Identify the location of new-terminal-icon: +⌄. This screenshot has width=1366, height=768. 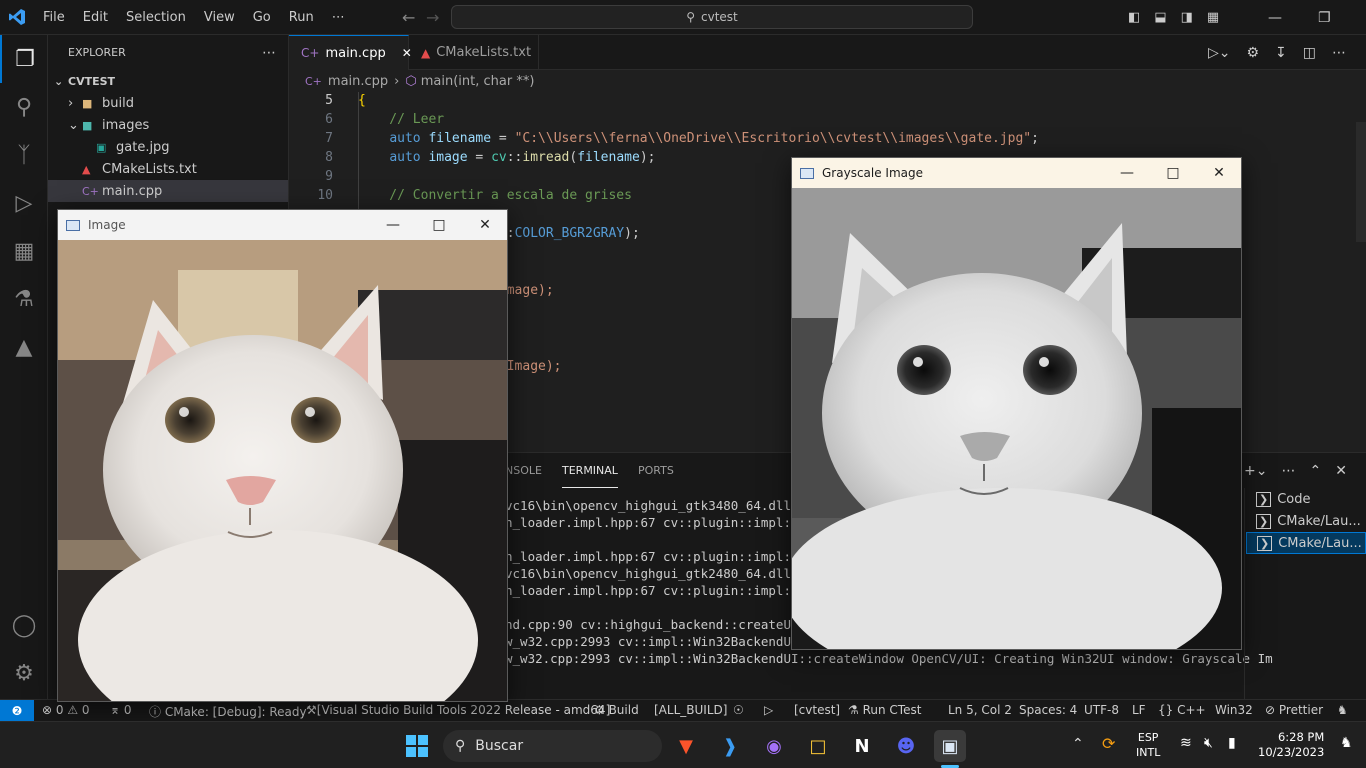
(1255, 471).